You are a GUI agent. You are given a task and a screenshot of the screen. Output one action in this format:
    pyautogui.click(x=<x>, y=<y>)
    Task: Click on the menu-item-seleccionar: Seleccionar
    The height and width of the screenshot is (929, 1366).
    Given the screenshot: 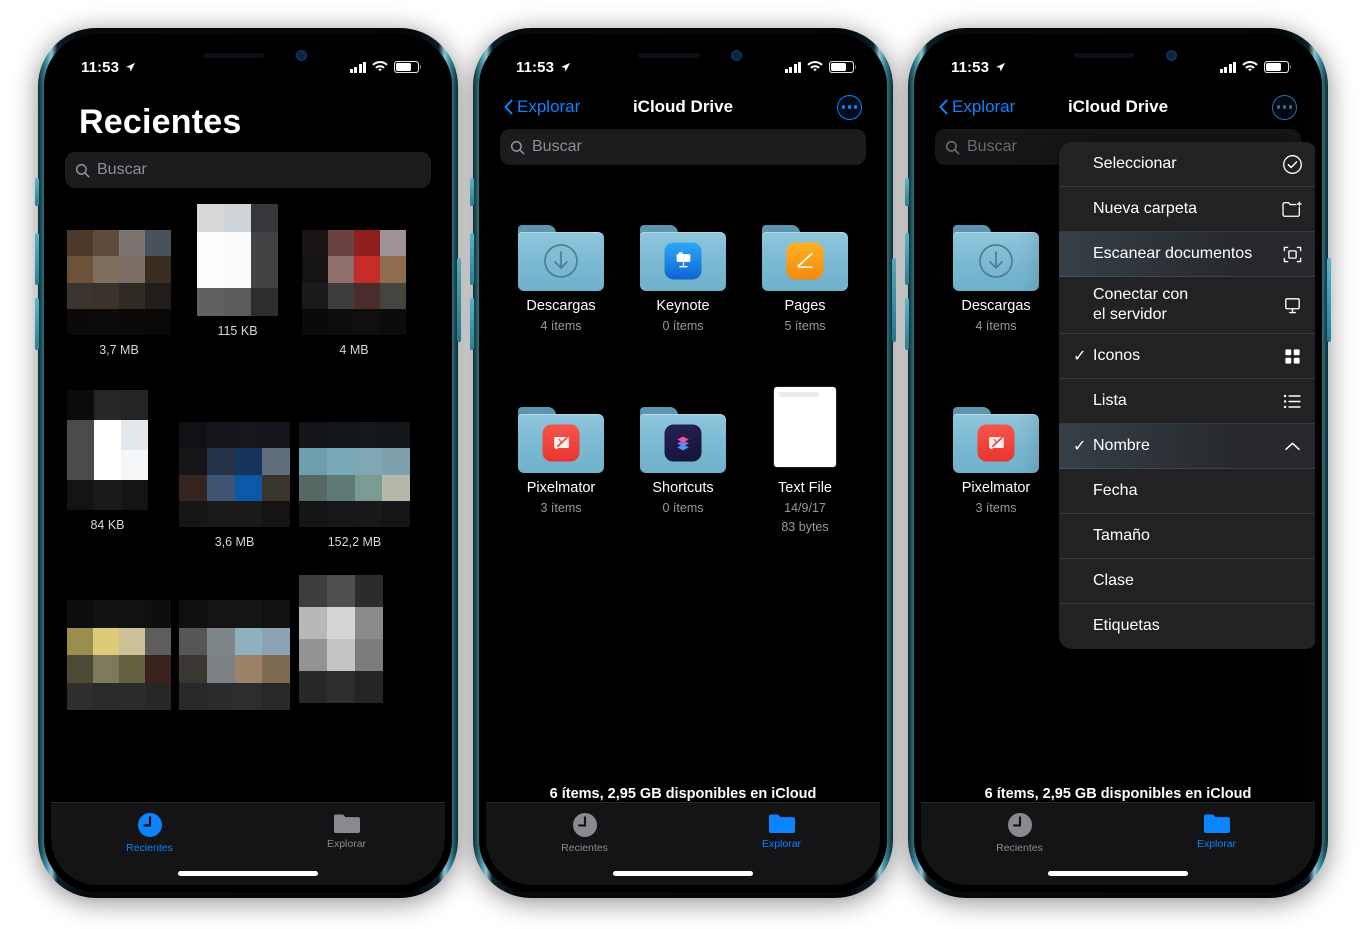 What is the action you would take?
    pyautogui.click(x=1187, y=164)
    